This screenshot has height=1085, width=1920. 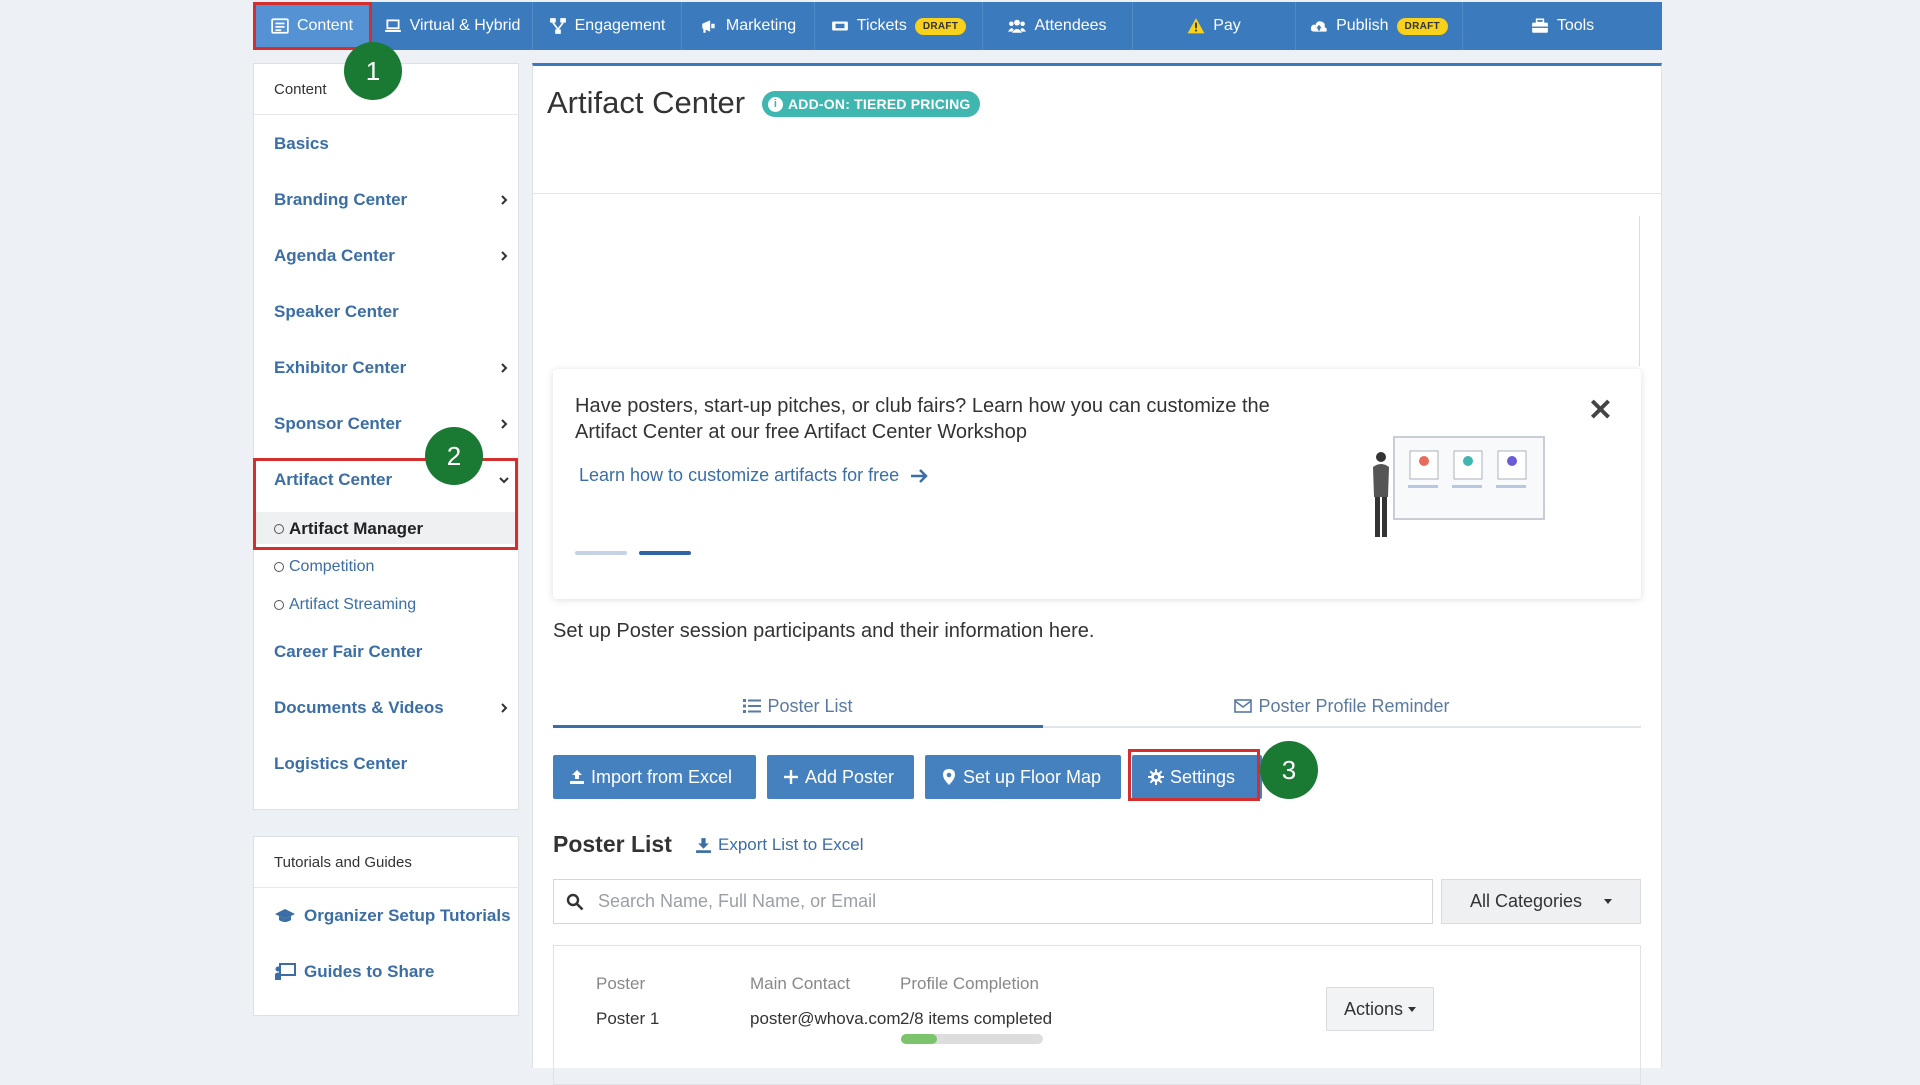 What do you see at coordinates (919, 1039) in the screenshot?
I see `completion-progress-fill` at bounding box center [919, 1039].